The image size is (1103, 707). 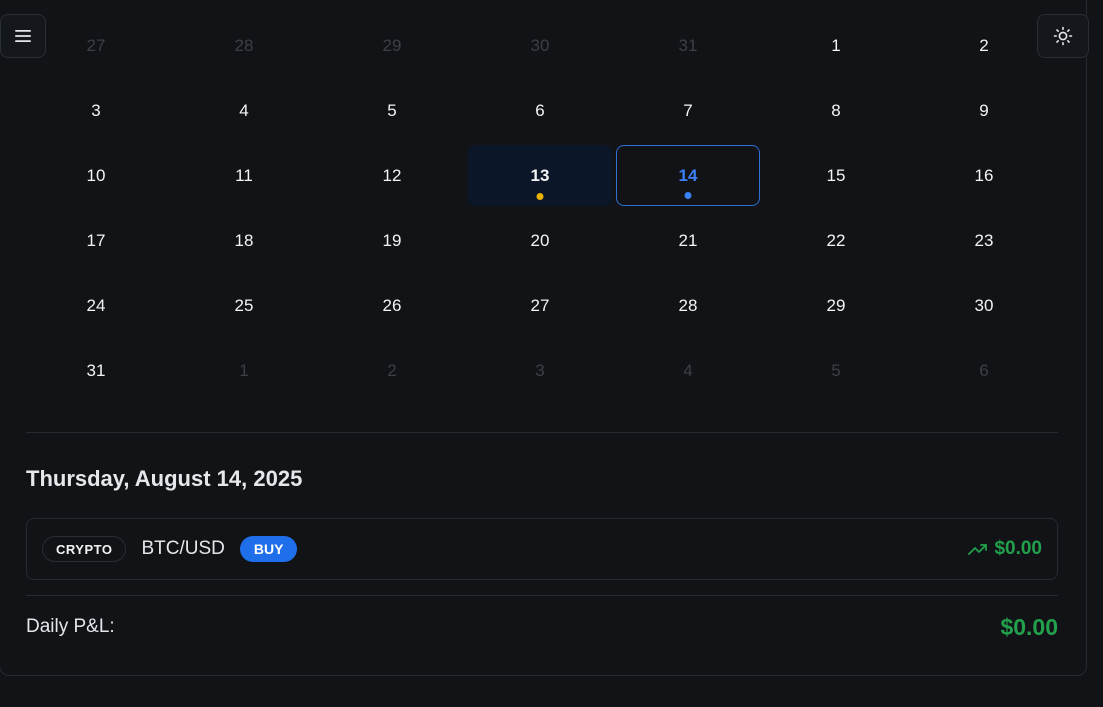 I want to click on day-number: 19, so click(x=392, y=240).